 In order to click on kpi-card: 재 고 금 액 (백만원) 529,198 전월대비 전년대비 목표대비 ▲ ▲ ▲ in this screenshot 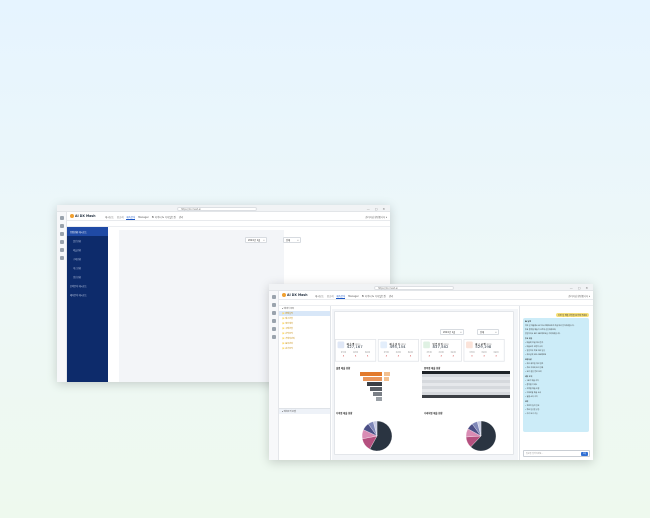, I will do `click(484, 350)`.